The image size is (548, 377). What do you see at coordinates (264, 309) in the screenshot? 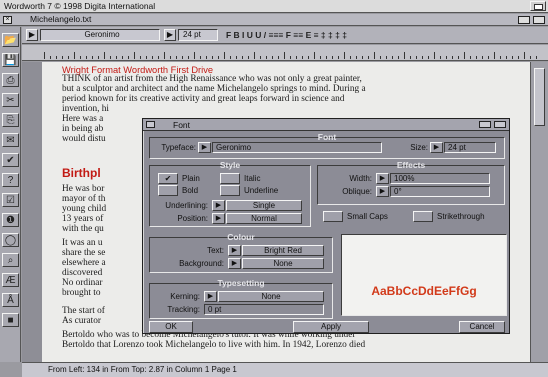
I see `tracking-field: 0 pt` at bounding box center [264, 309].